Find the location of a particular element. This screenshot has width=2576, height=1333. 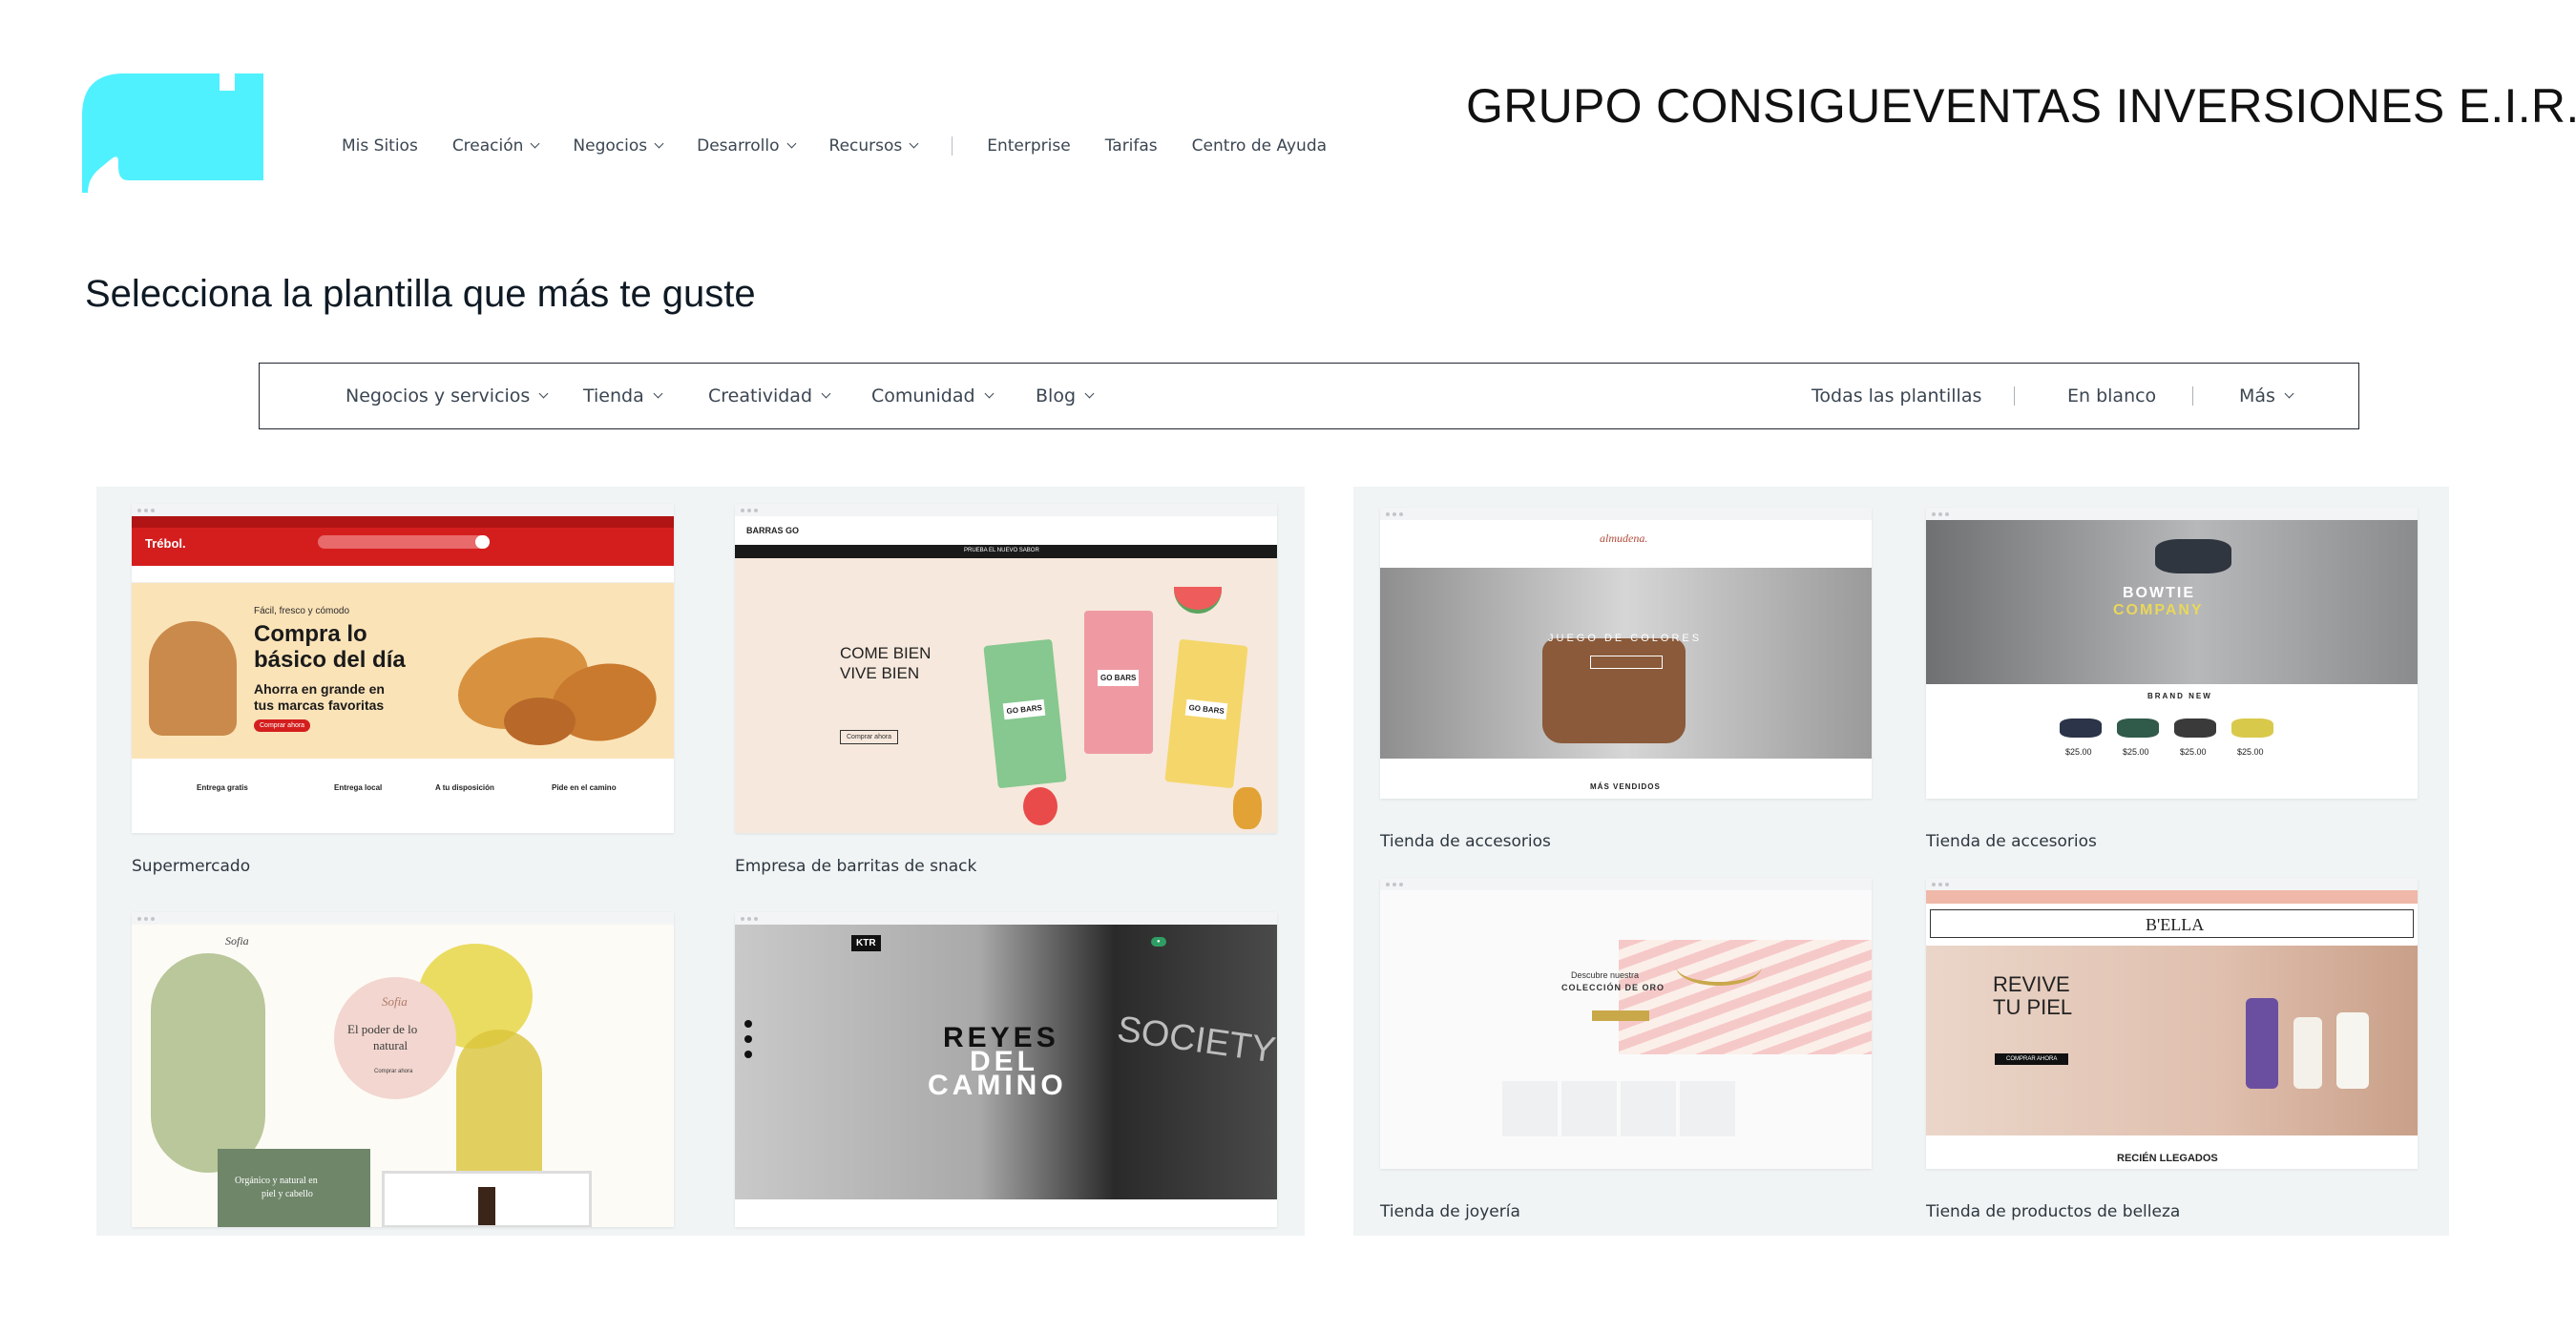

hero-headline: Compra lo is located at coordinates (310, 634).